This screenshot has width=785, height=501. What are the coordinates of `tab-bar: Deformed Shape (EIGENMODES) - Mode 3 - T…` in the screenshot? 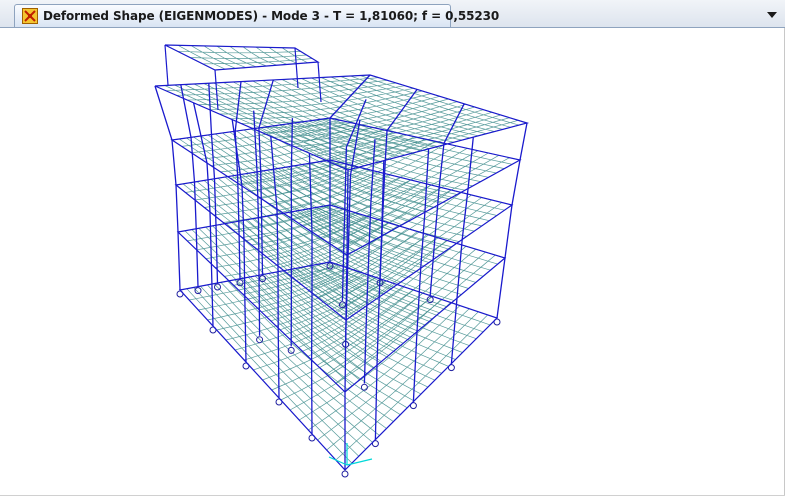 It's located at (392, 14).